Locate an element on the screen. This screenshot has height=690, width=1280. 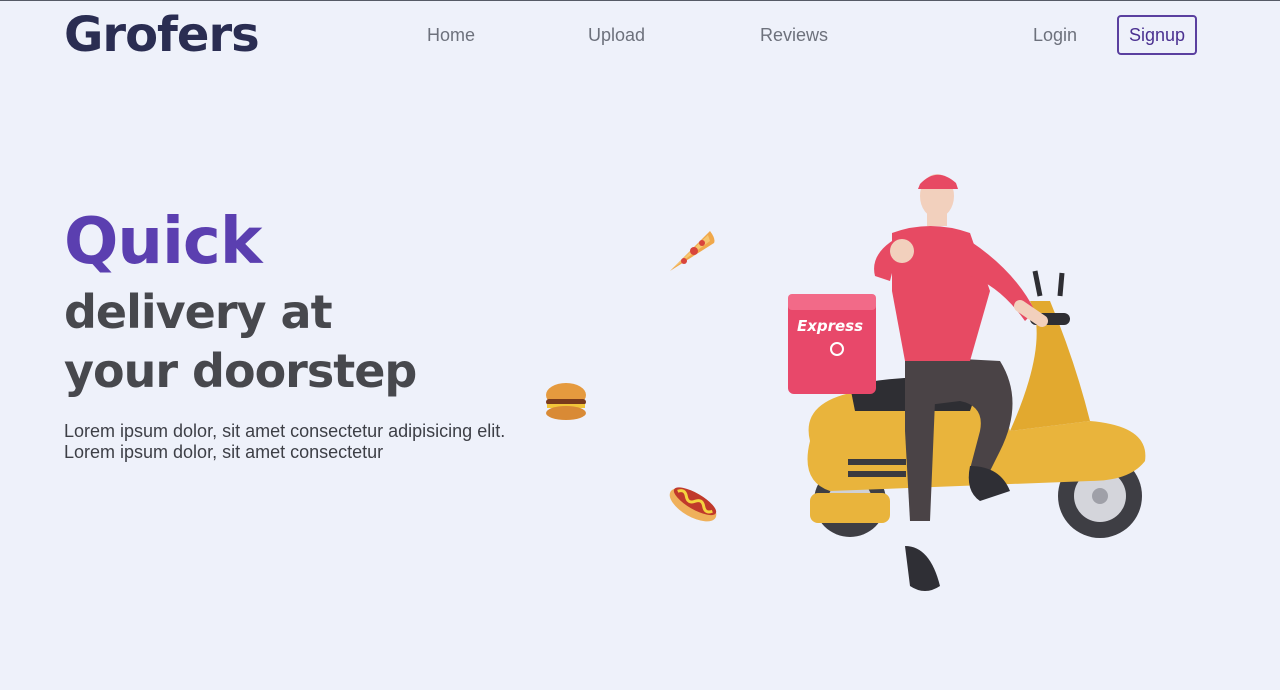
hotdog-icon is located at coordinates (693, 504).